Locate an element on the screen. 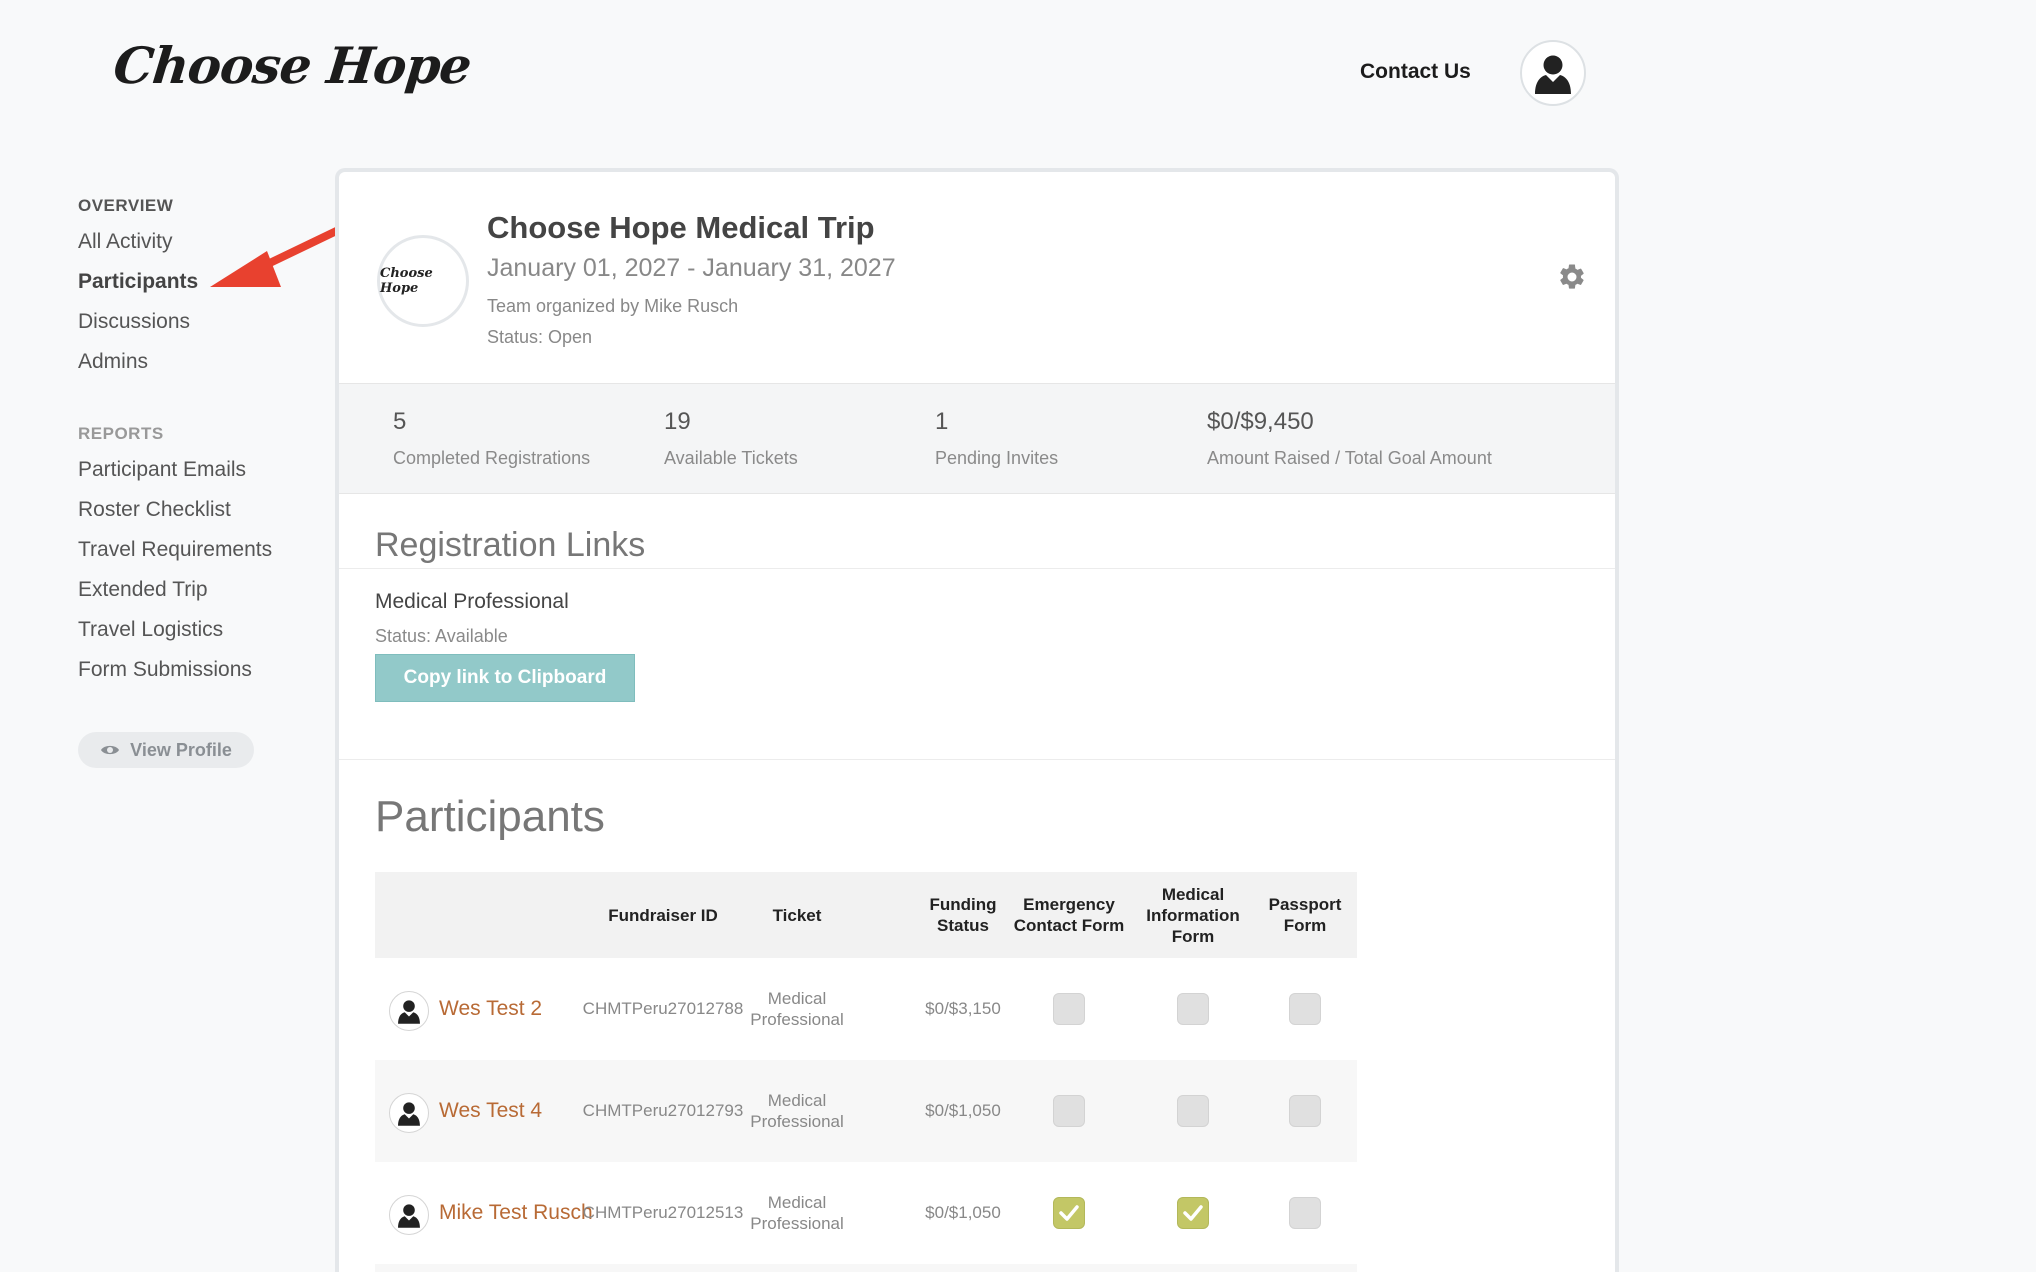 This screenshot has width=2036, height=1272. view-profile-label: View Profile is located at coordinates (181, 749).